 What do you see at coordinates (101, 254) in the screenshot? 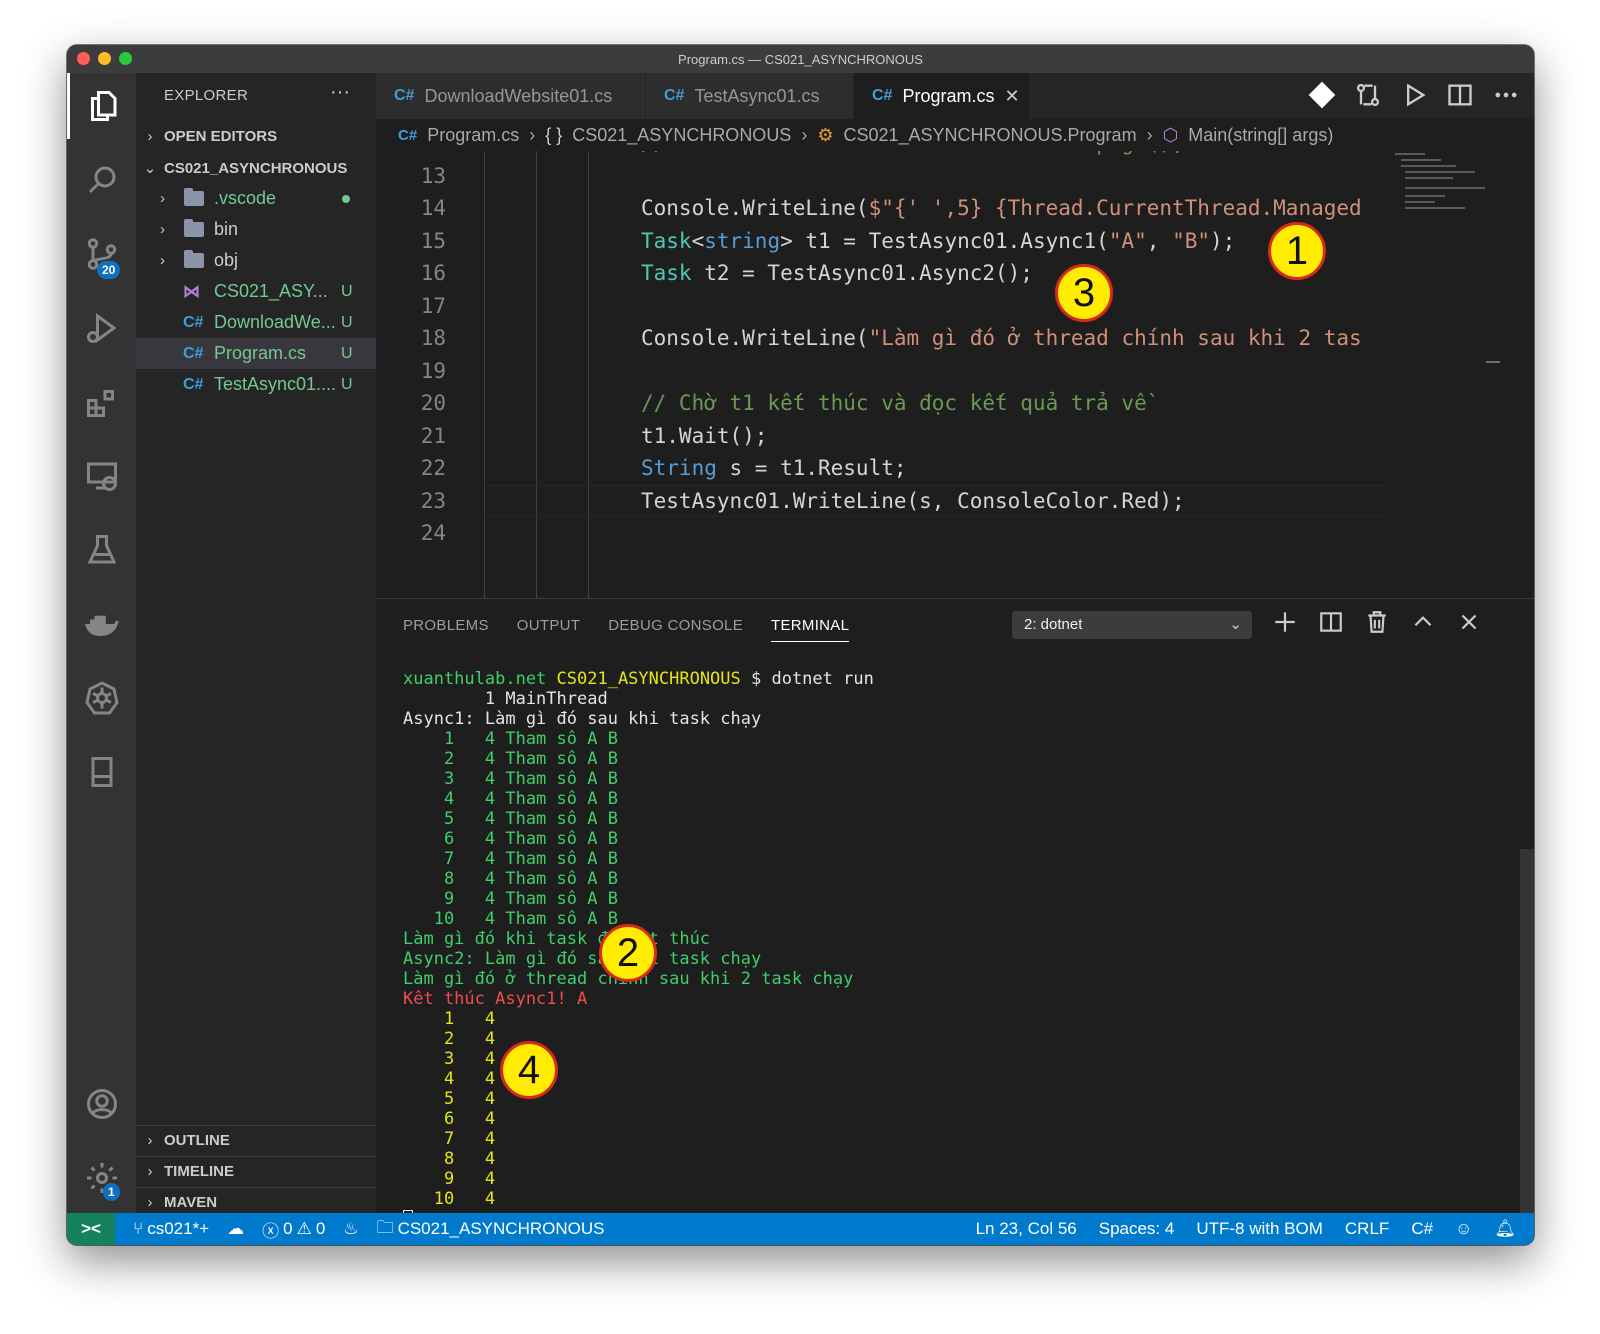
I see `source-control-icon: 20` at bounding box center [101, 254].